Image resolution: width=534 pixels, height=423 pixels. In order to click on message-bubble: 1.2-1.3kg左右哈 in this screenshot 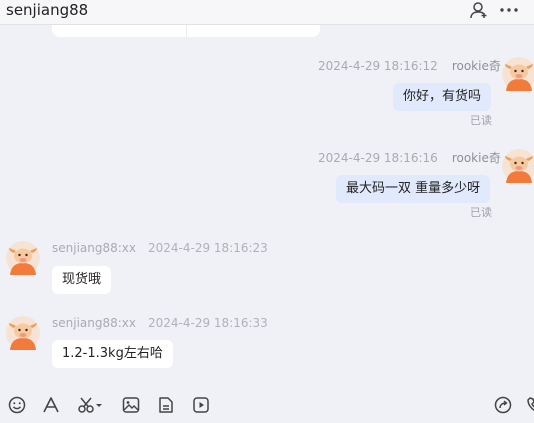, I will do `click(112, 354)`.